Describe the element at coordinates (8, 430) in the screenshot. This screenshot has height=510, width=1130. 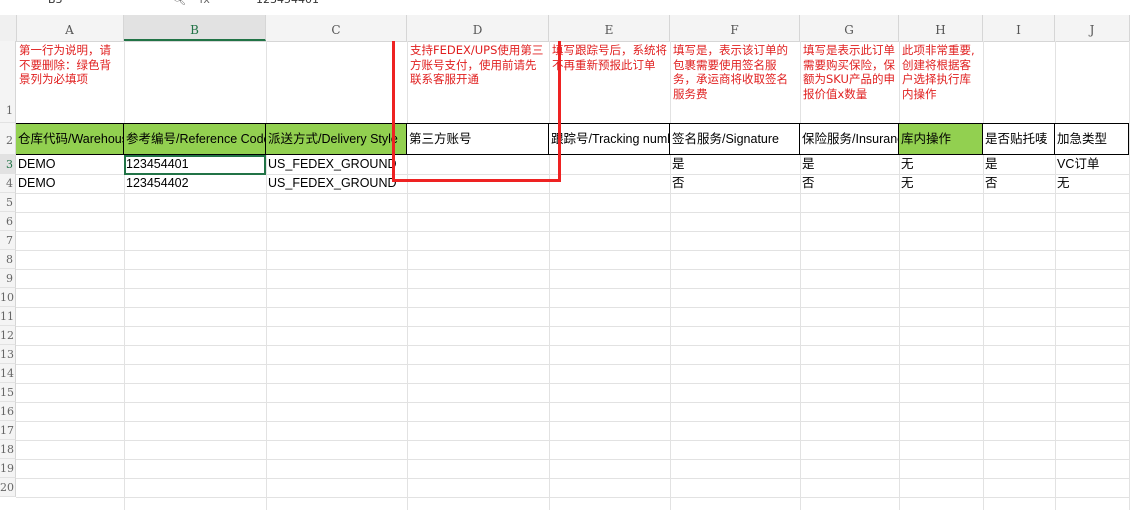
I see `row-header-17: 17` at that location.